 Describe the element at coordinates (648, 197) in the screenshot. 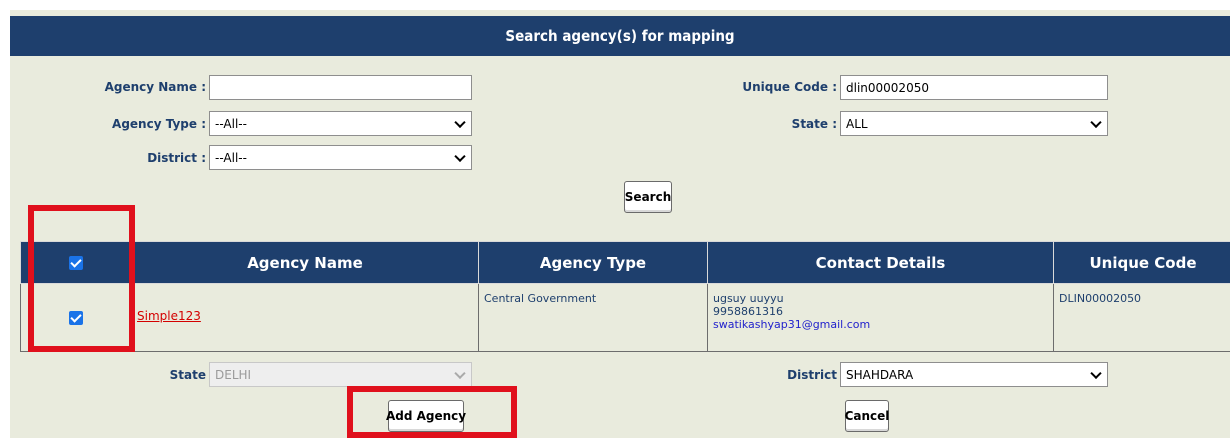

I see `search-button: Search` at that location.